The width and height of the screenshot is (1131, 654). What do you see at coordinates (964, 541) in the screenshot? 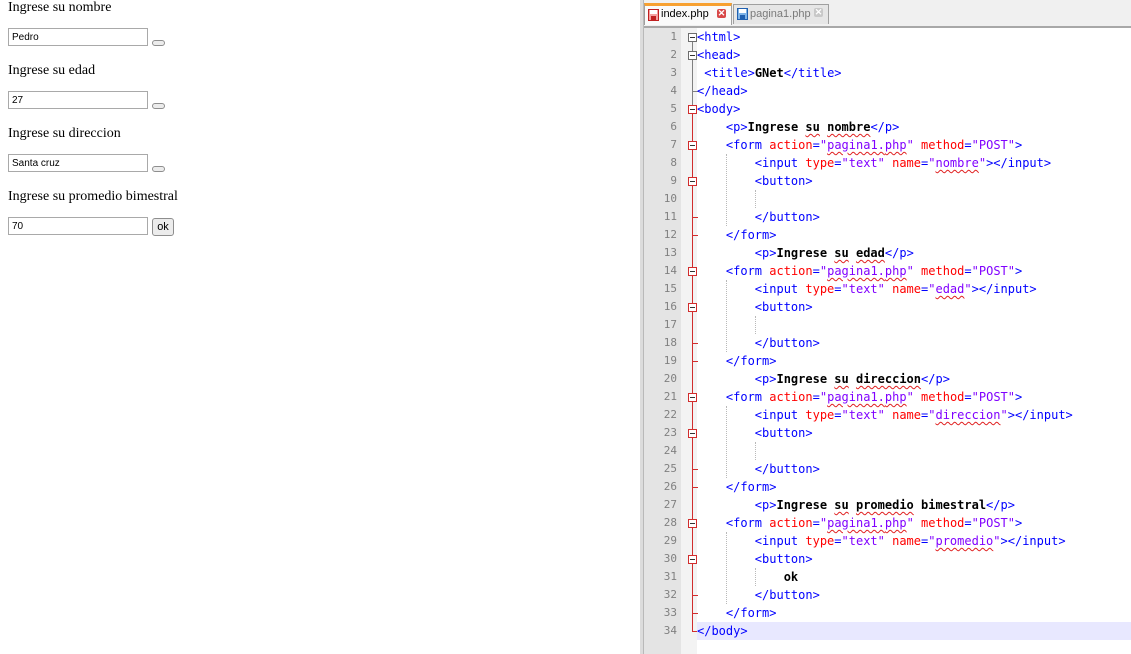
I see `code-token: "promedio"` at bounding box center [964, 541].